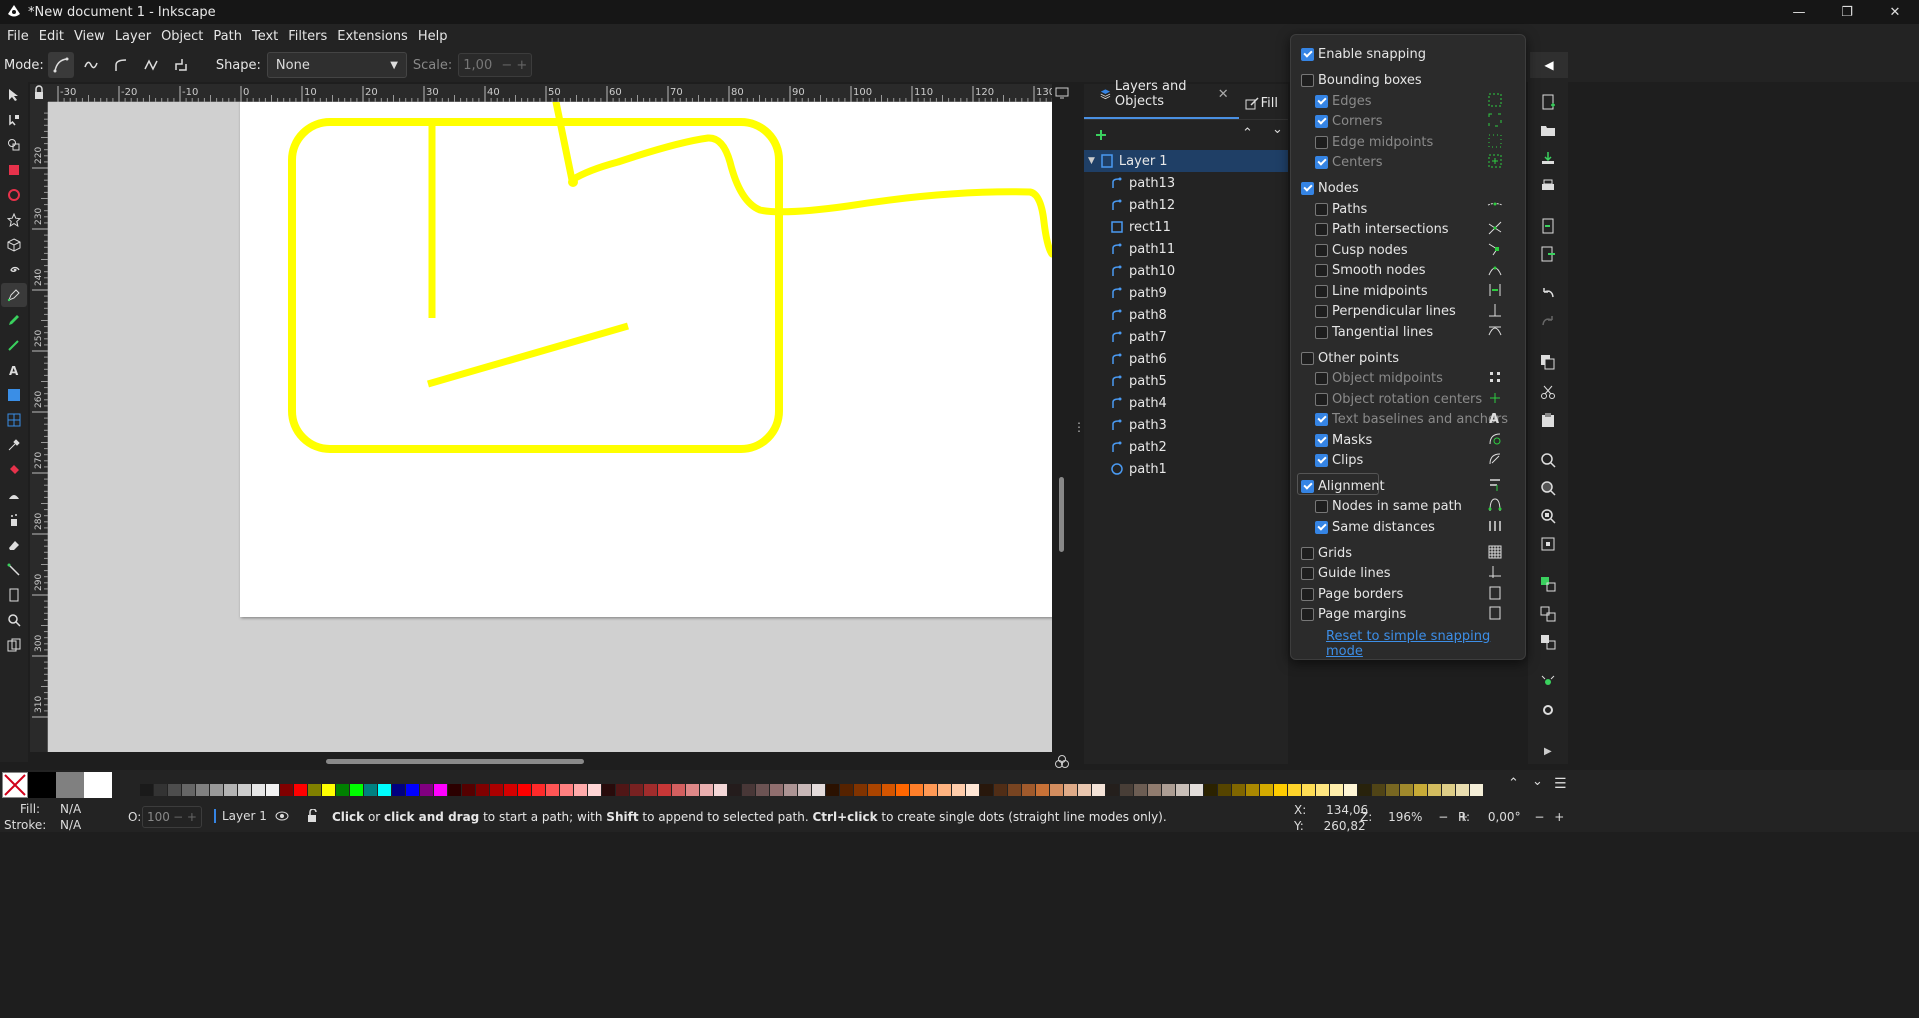 The width and height of the screenshot is (1919, 1018). What do you see at coordinates (1405, 817) in the screenshot?
I see `zoom-value: 196%` at bounding box center [1405, 817].